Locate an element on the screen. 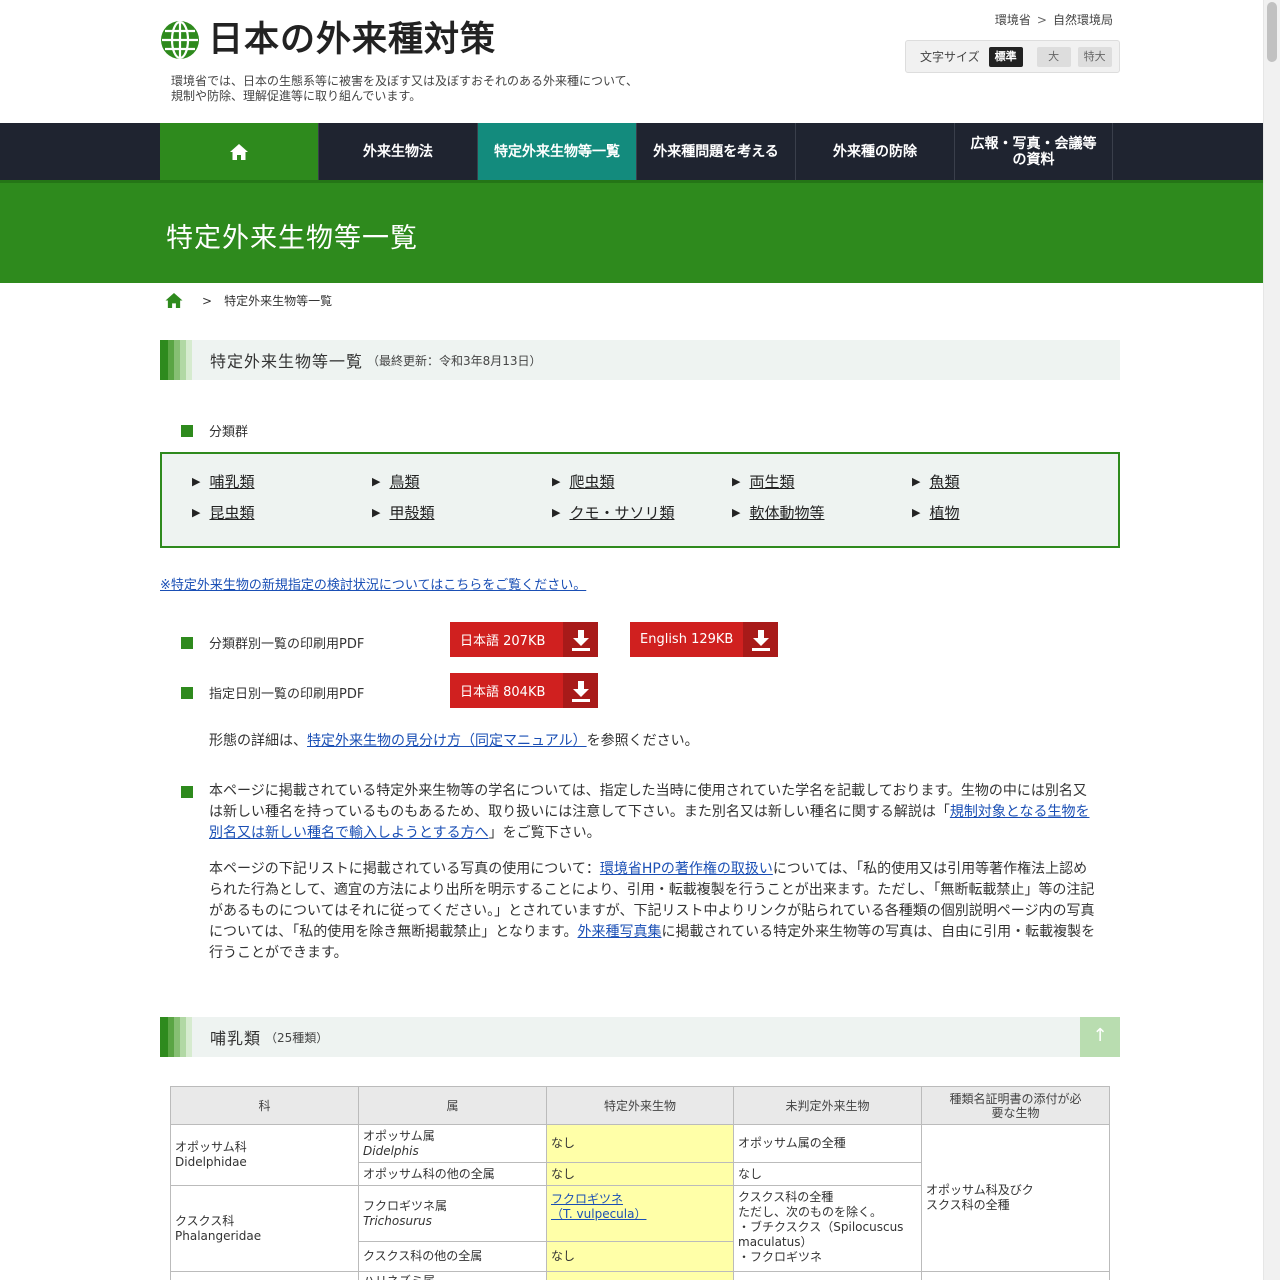 The width and height of the screenshot is (1280, 1280). unjudged-cell is located at coordinates (827, 1275).